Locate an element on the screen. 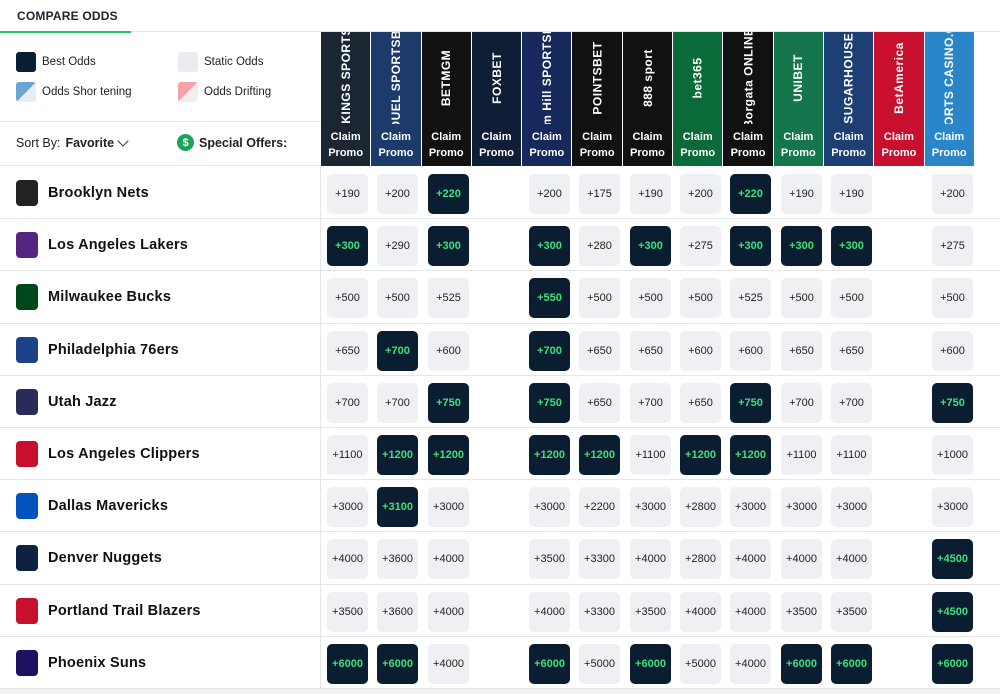 The image size is (1000, 694). team-cell: Denver Nuggets is located at coordinates (160, 558).